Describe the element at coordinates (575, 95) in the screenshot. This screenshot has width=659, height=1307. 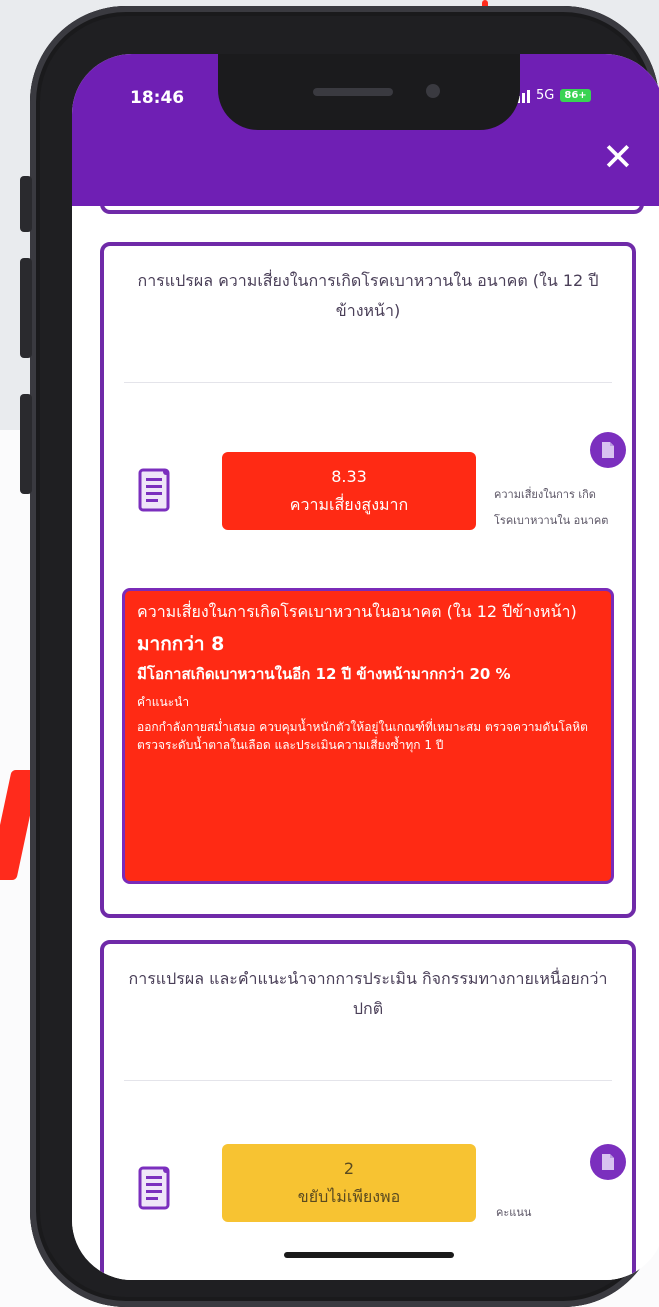
I see `battery-icon: 86+` at that location.